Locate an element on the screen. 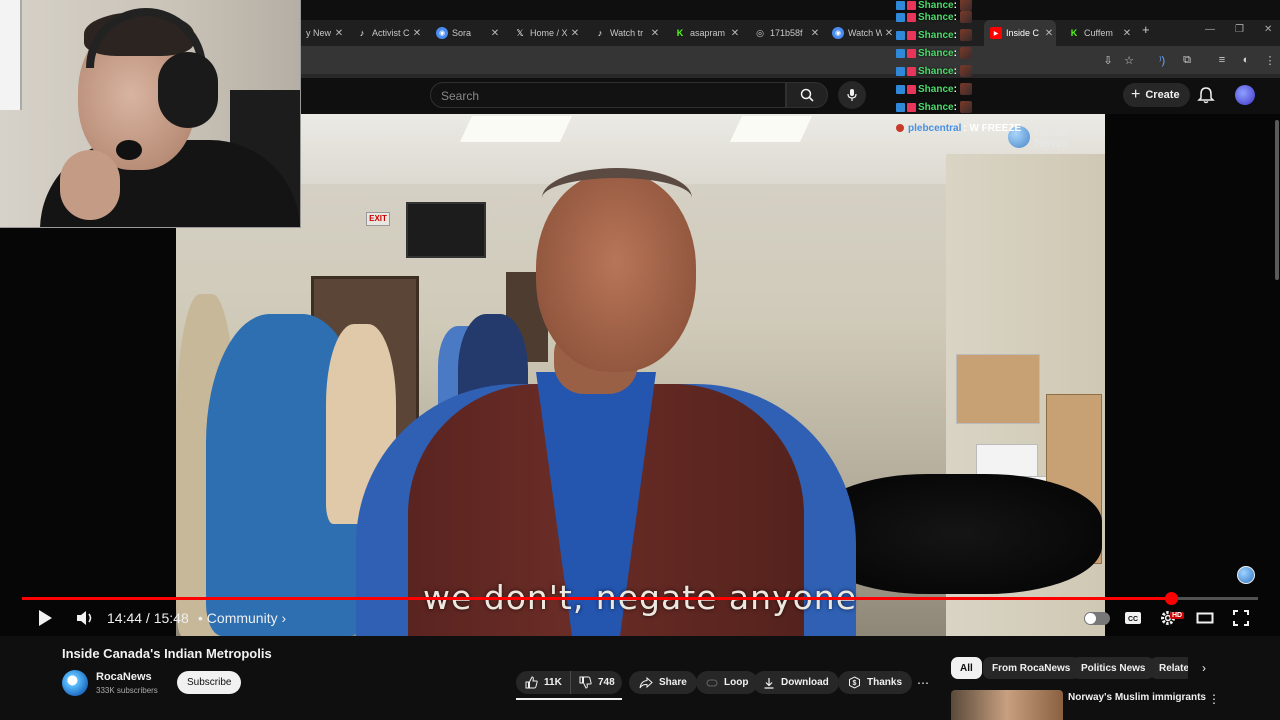  bookmark-star-icon: ☆ is located at coordinates (1129, 60).